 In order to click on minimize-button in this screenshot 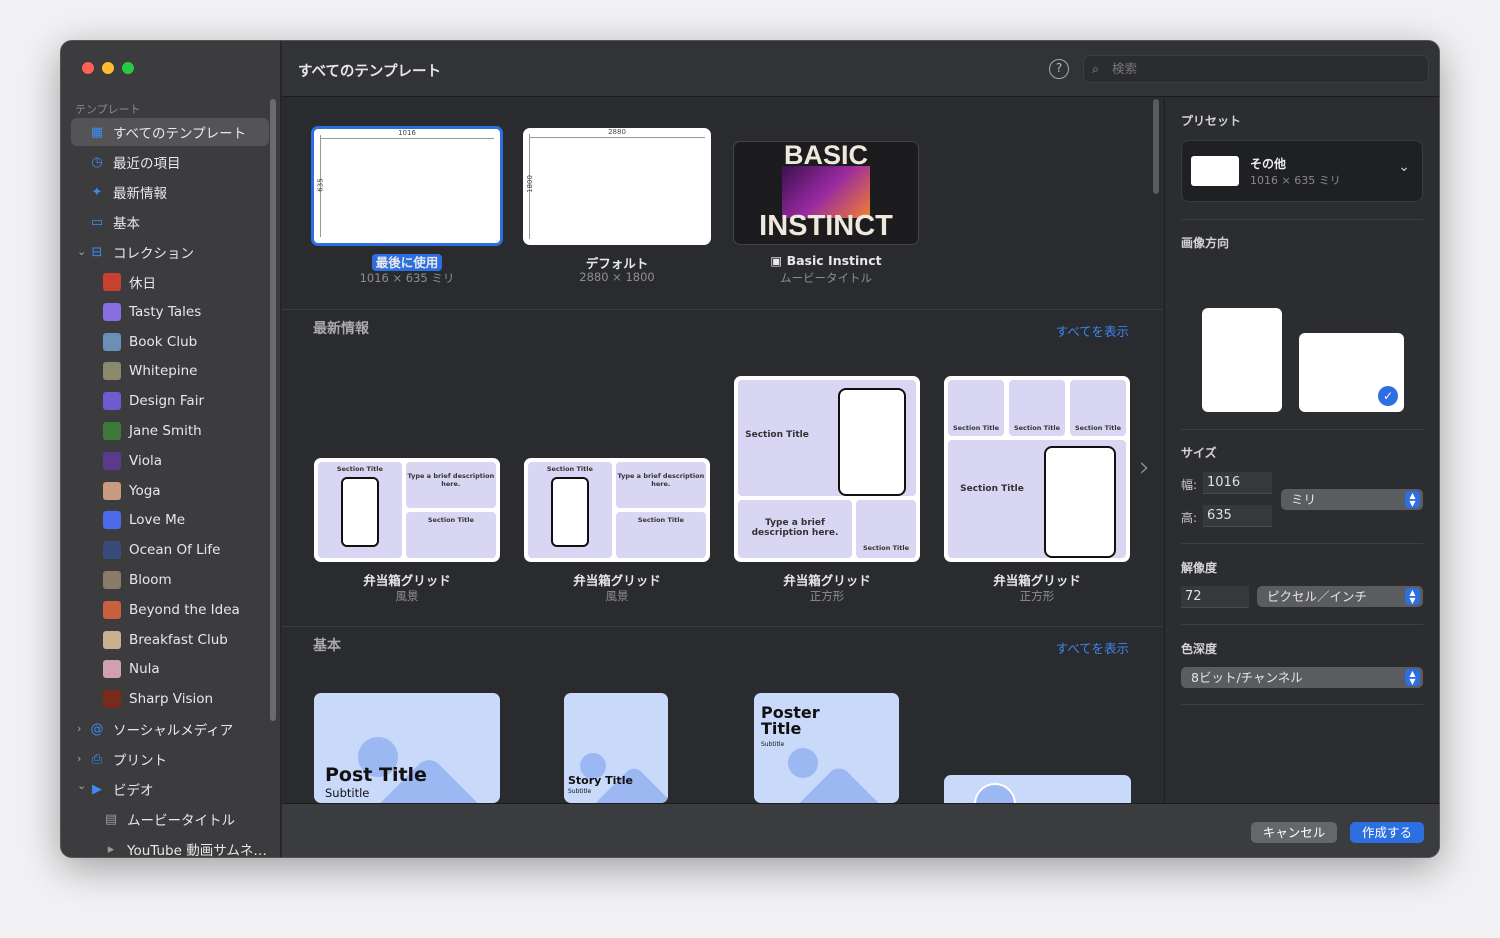, I will do `click(108, 68)`.